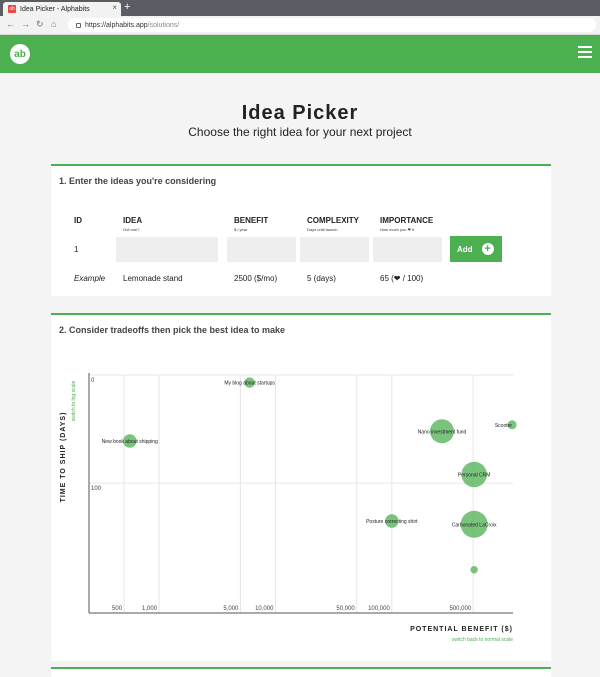 This screenshot has height=677, width=600. What do you see at coordinates (261, 249) in the screenshot?
I see `benefit-input` at bounding box center [261, 249].